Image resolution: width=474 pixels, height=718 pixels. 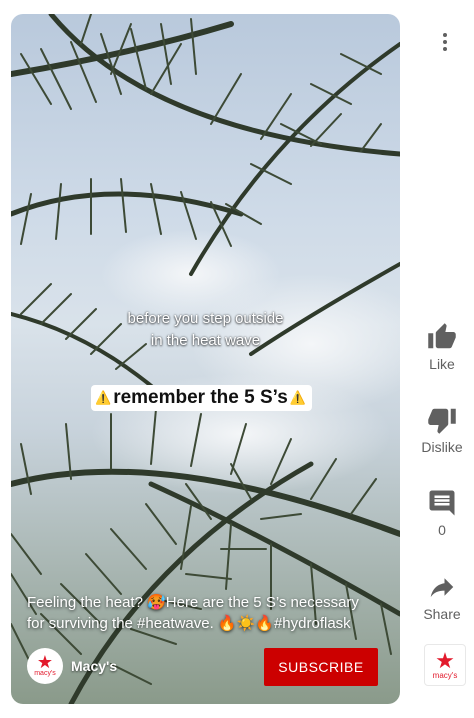 What do you see at coordinates (442, 587) in the screenshot?
I see `share-icon` at bounding box center [442, 587].